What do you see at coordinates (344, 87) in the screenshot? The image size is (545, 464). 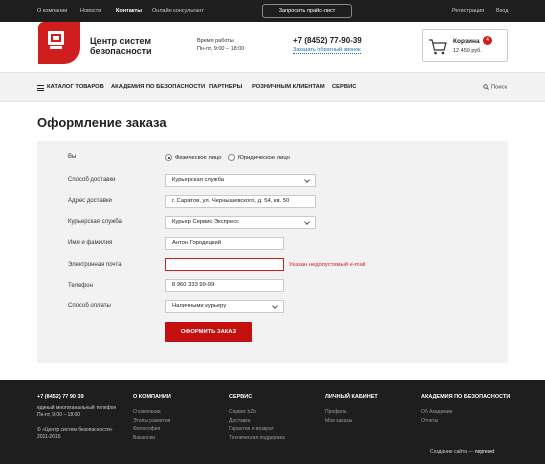 I see `nav-item-service: СЕРВИС` at bounding box center [344, 87].